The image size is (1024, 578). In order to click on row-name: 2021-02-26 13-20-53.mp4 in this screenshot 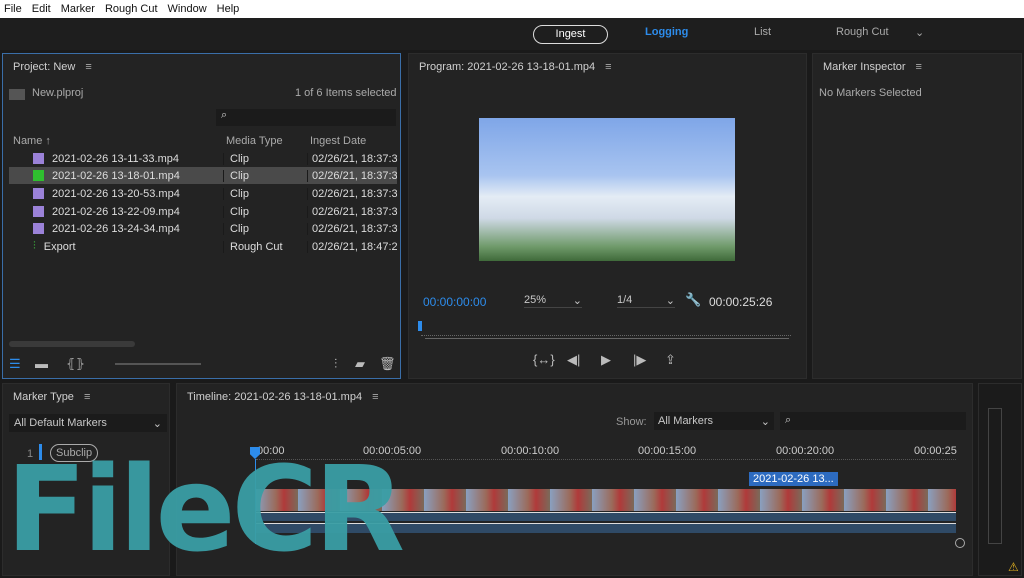, I will do `click(116, 193)`.